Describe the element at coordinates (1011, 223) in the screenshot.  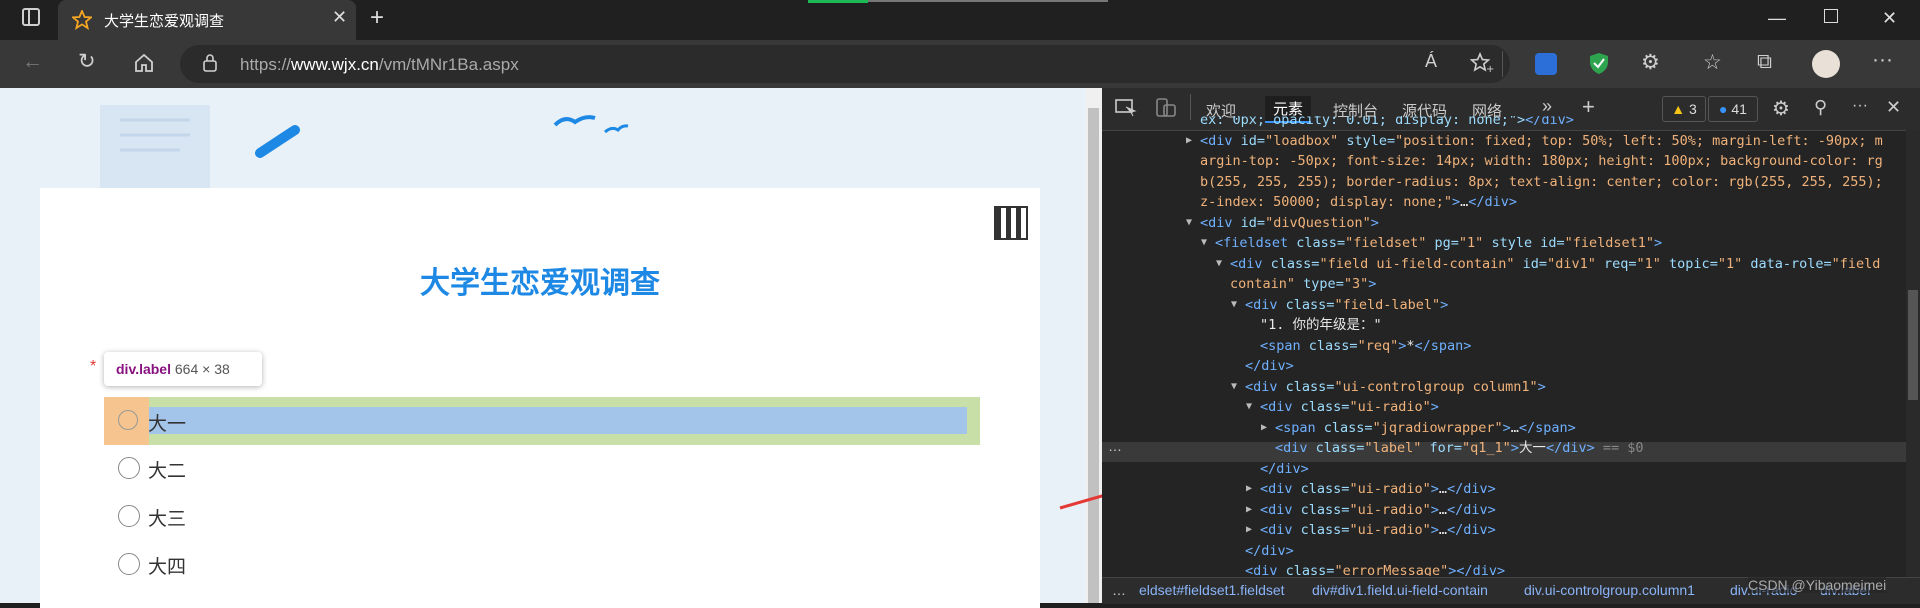
I see `qr-code-icon` at that location.